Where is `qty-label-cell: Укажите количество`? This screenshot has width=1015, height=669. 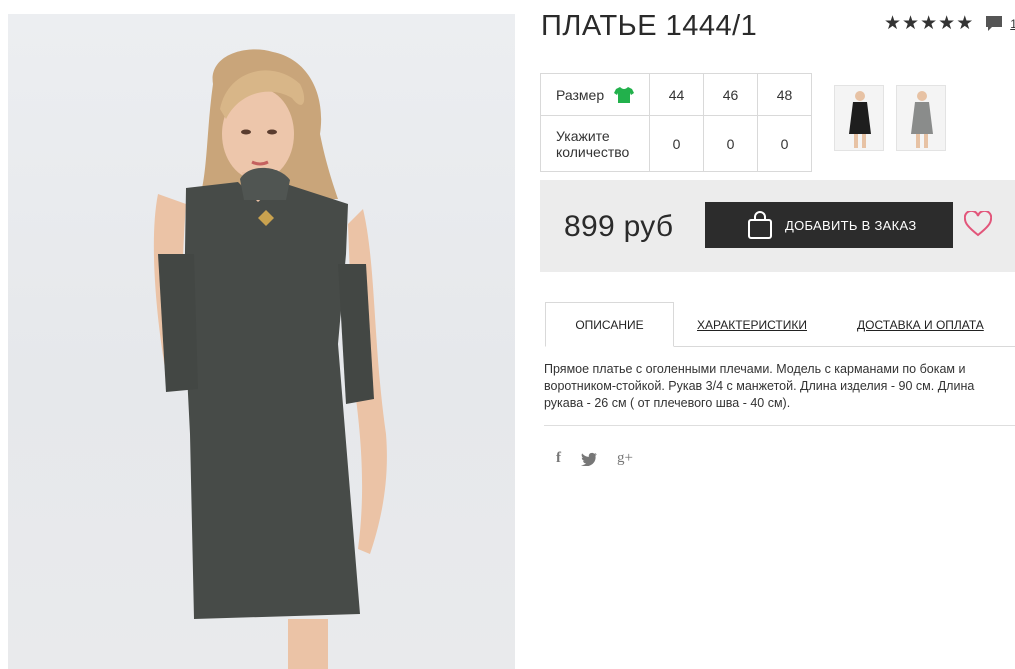
qty-label-cell: Укажите количество is located at coordinates (595, 143).